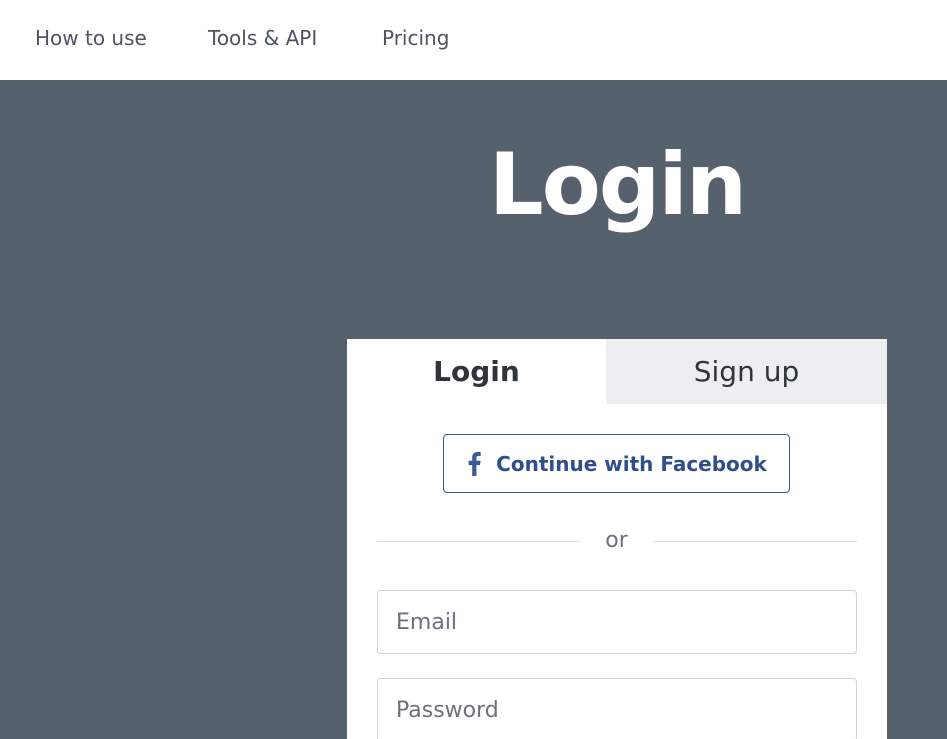 This screenshot has width=947, height=739. I want to click on page-title: Login, so click(617, 185).